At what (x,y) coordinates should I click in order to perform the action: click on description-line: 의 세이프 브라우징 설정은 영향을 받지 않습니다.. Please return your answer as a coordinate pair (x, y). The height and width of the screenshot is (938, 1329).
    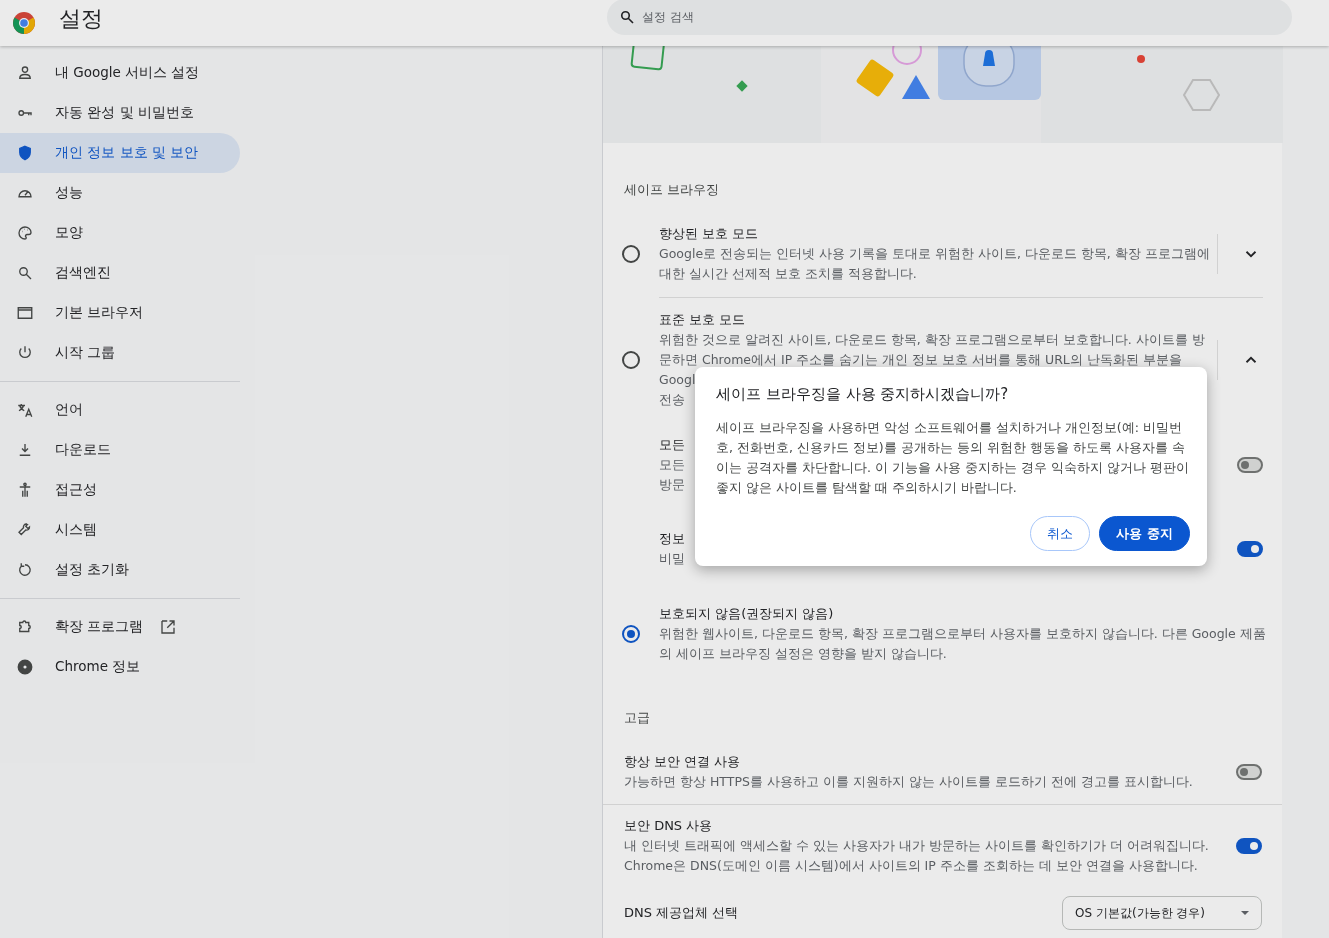
    Looking at the image, I should click on (803, 654).